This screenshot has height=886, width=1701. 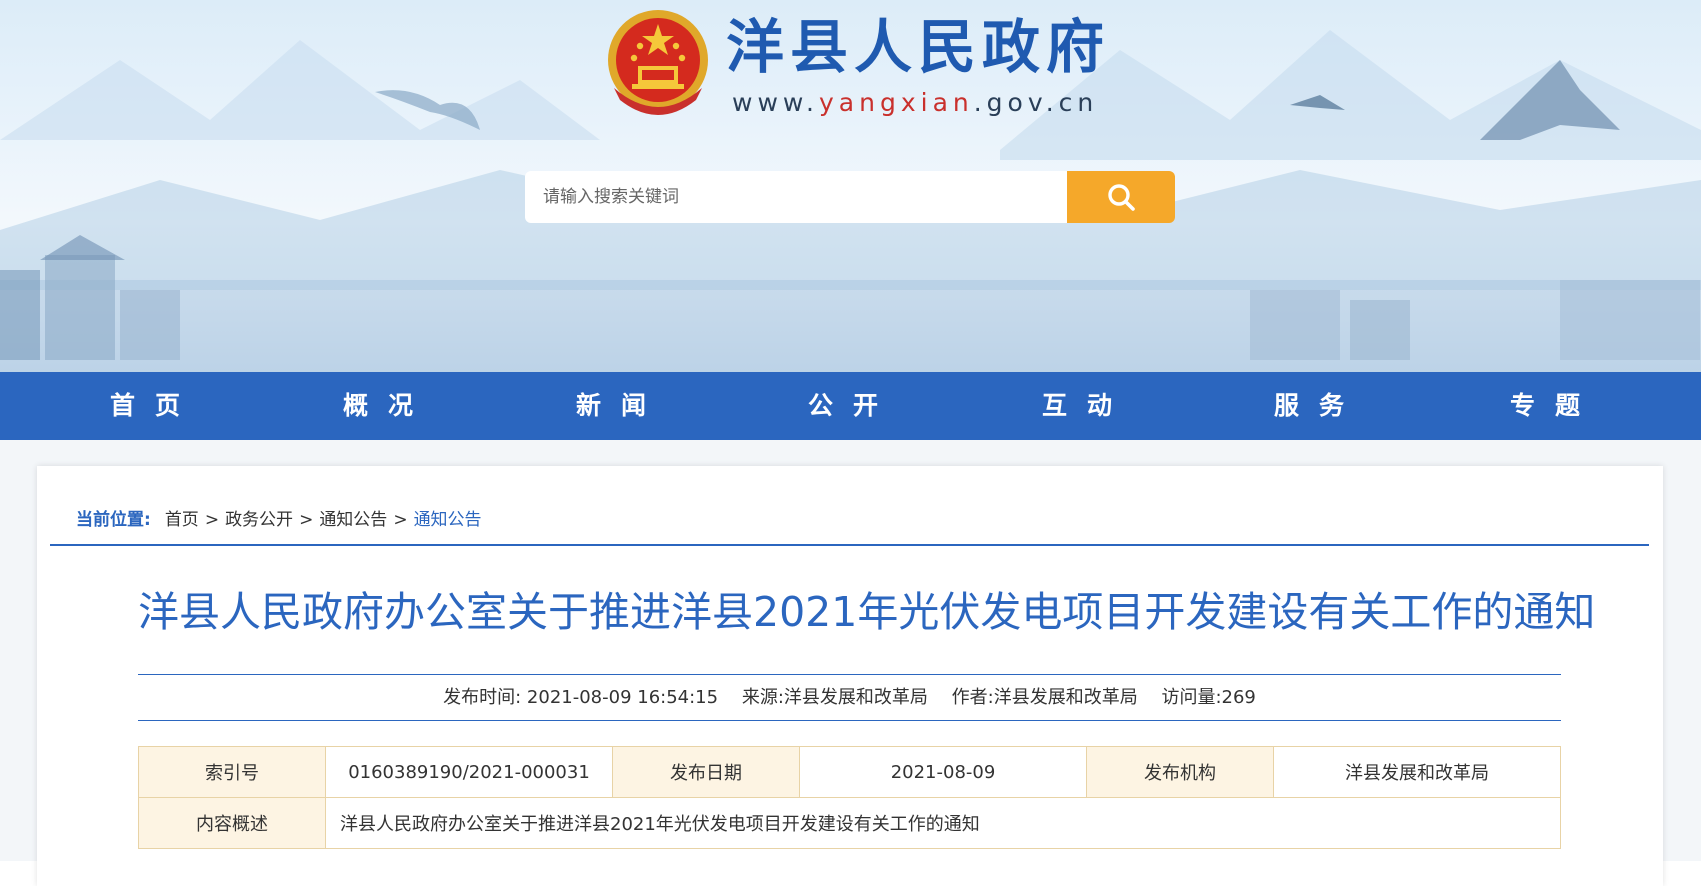 I want to click on national-emblem-icon, so click(x=658, y=62).